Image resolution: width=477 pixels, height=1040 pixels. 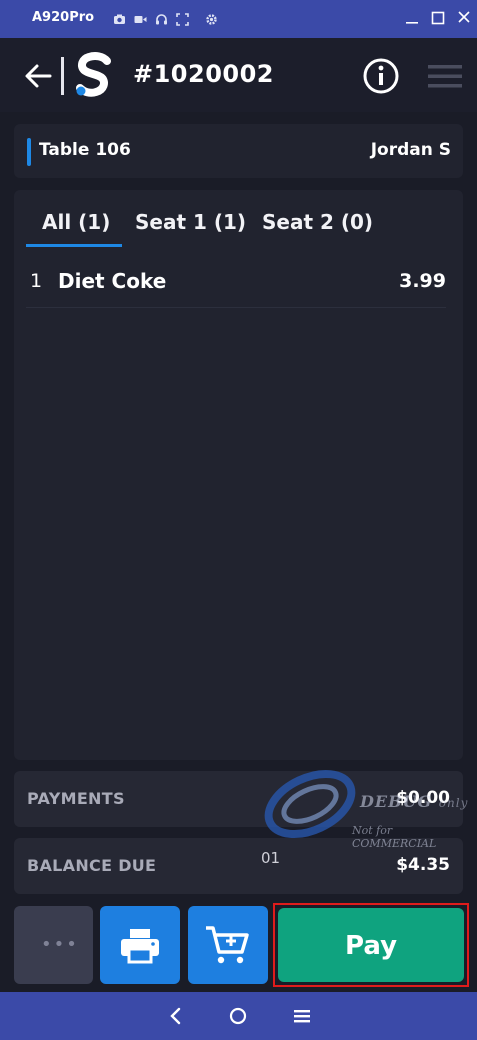 What do you see at coordinates (39, 76) in the screenshot?
I see `back-arrow-icon` at bounding box center [39, 76].